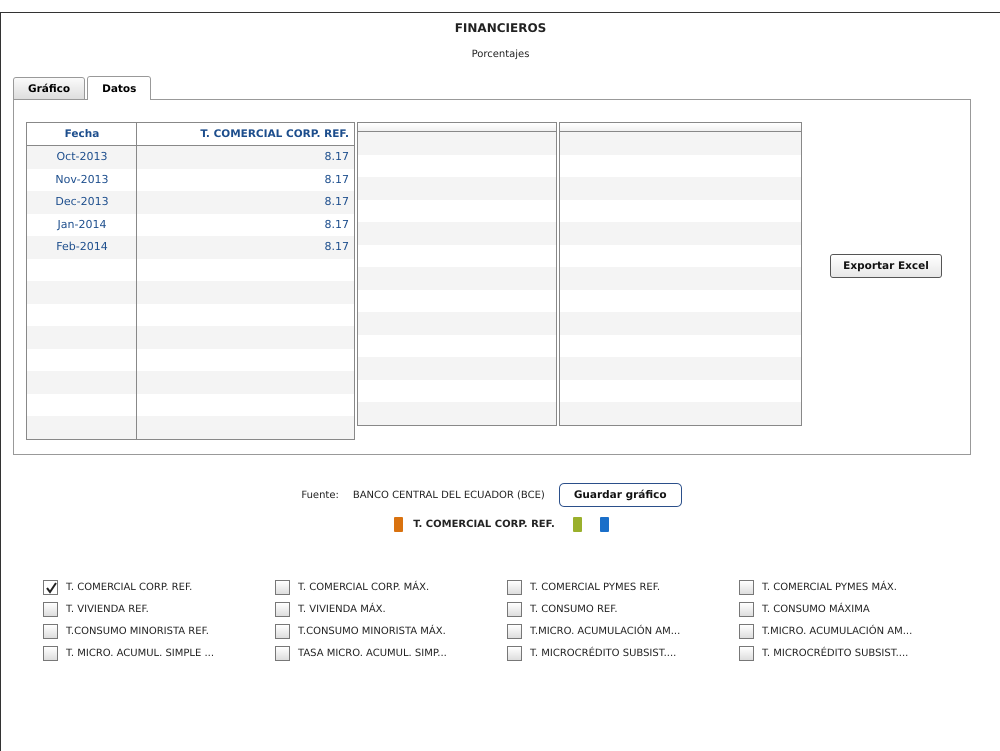  I want to click on export-excel-button: Exportar Excel, so click(886, 266).